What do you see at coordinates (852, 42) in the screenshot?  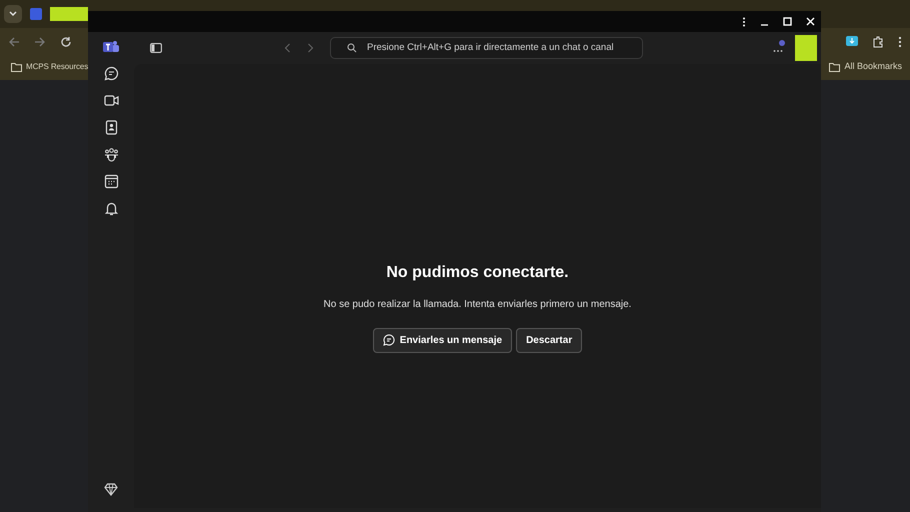 I see `download-icon` at bounding box center [852, 42].